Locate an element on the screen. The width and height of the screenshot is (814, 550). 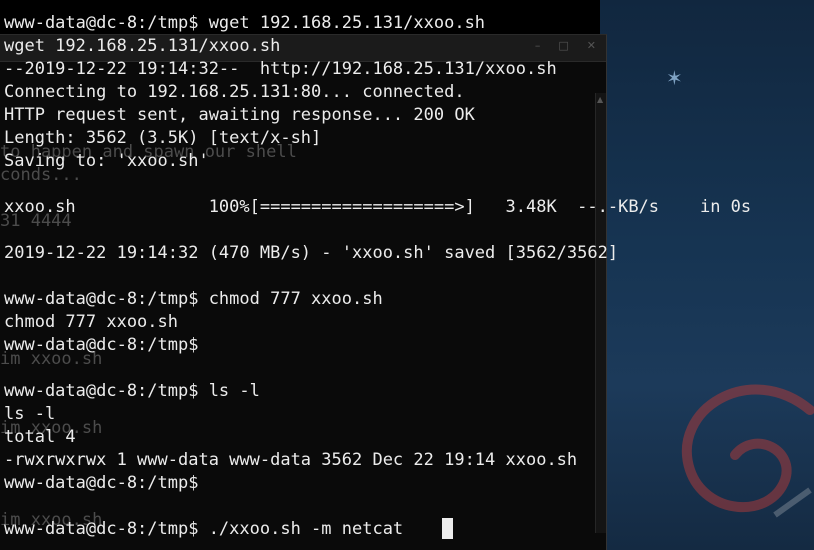
terminal-line: ls -l is located at coordinates (30, 414).